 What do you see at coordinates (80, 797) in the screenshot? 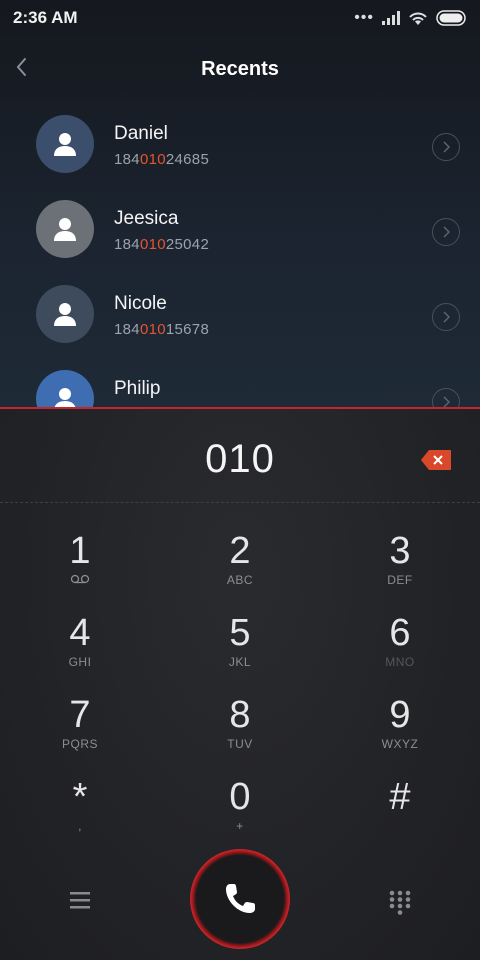
I see `key-digit: *` at bounding box center [80, 797].